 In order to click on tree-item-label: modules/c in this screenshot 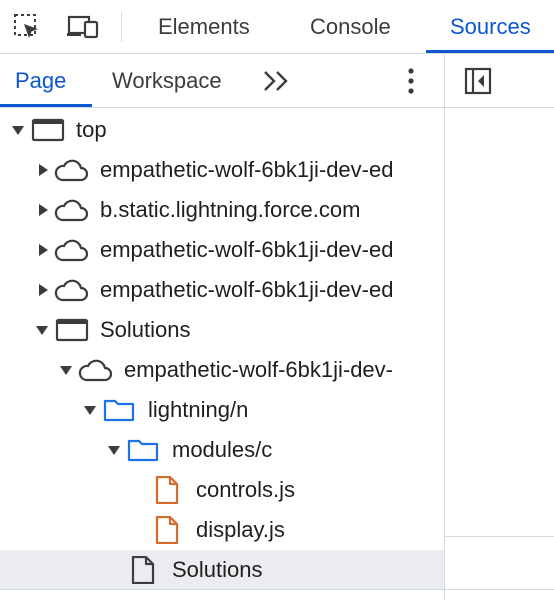, I will do `click(222, 449)`.